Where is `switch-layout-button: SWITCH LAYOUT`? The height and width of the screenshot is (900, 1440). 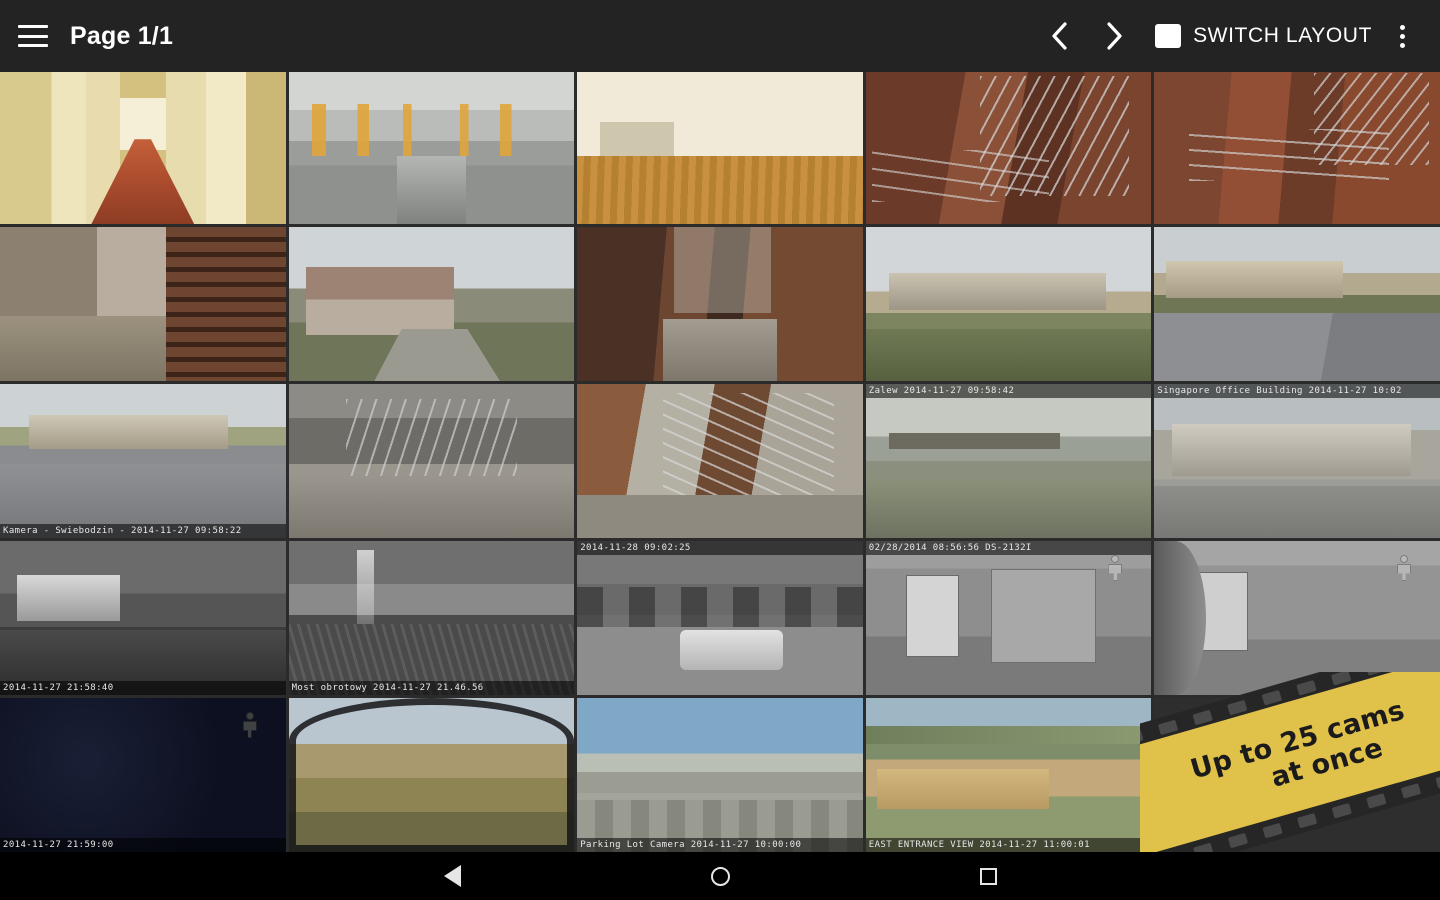
switch-layout-button: SWITCH LAYOUT is located at coordinates (1263, 36).